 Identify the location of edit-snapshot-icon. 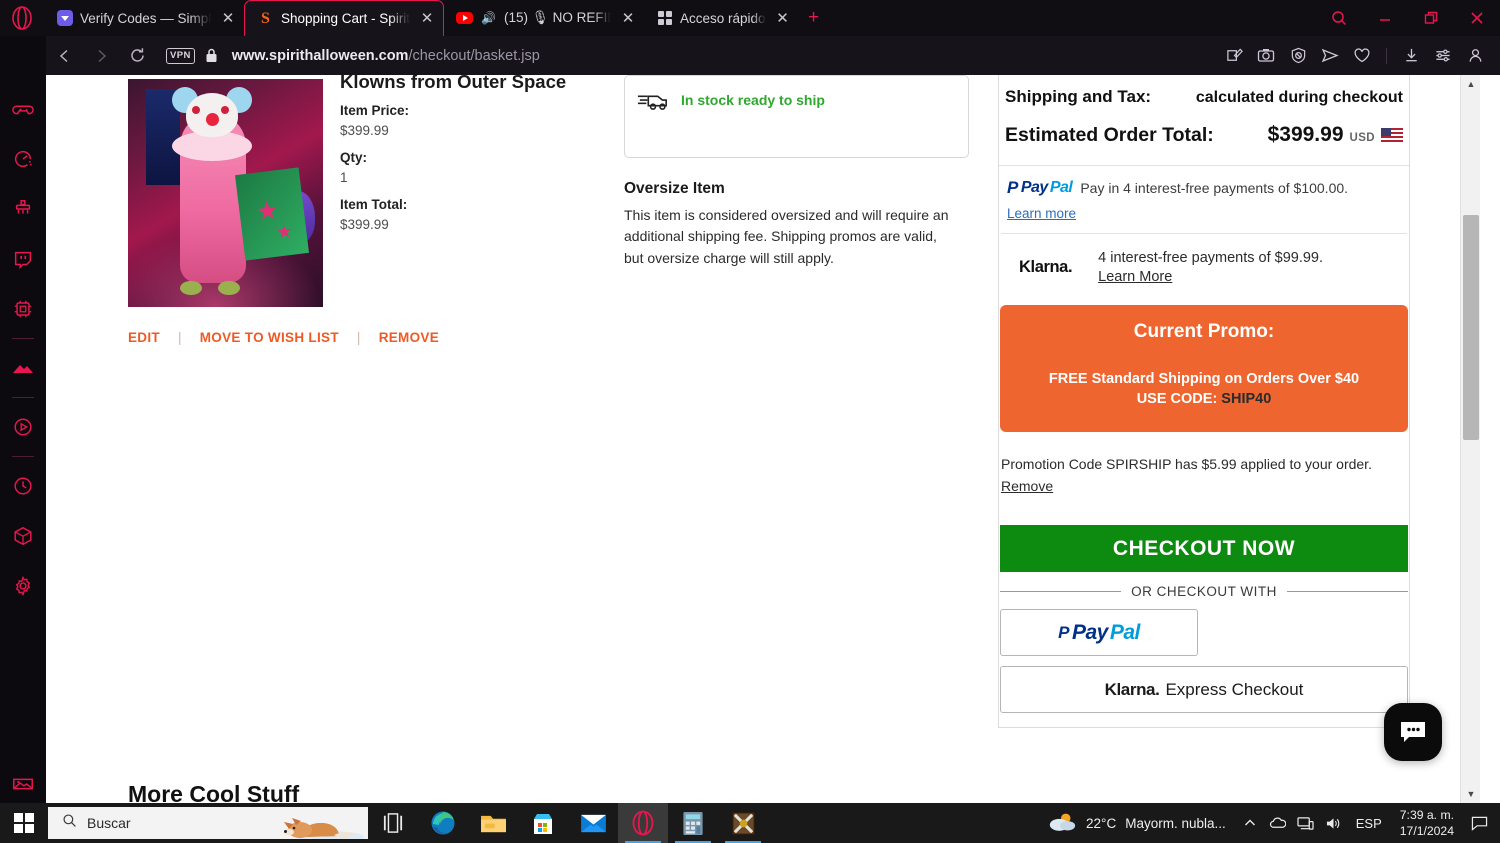
(1234, 56).